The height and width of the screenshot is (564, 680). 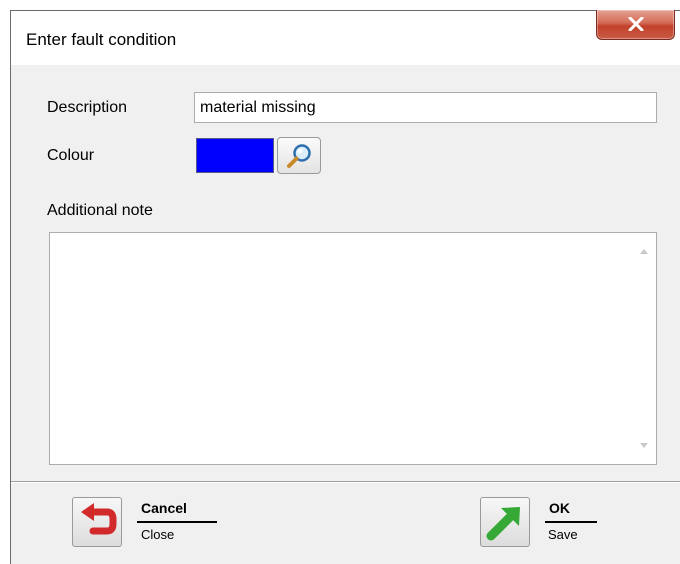 I want to click on colour-picker-button, so click(x=299, y=155).